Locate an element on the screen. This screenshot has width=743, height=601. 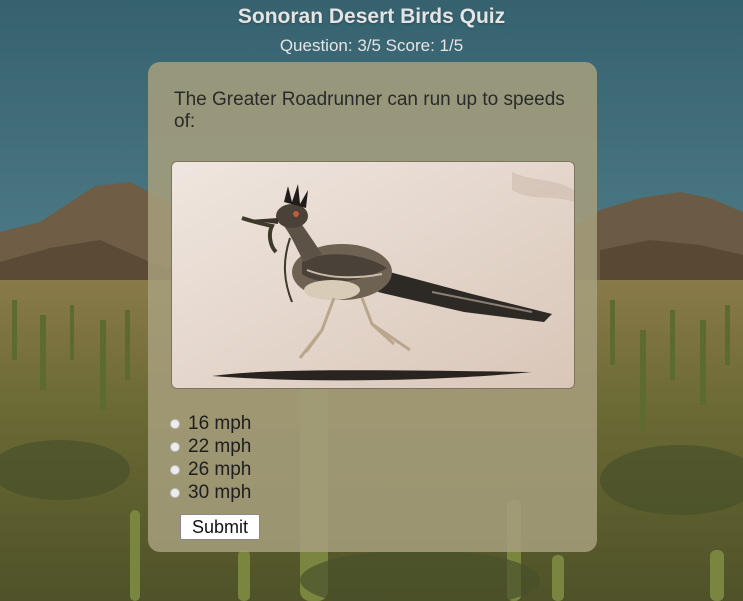
submit-button: Submit is located at coordinates (220, 527).